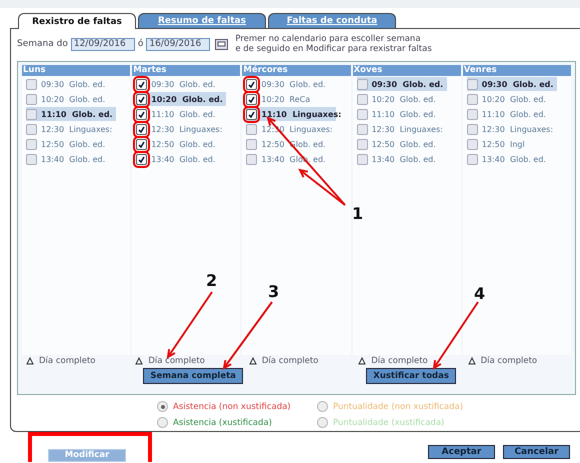 The image size is (580, 463). What do you see at coordinates (178, 44) in the screenshot?
I see `date-field: 16/09/2016` at bounding box center [178, 44].